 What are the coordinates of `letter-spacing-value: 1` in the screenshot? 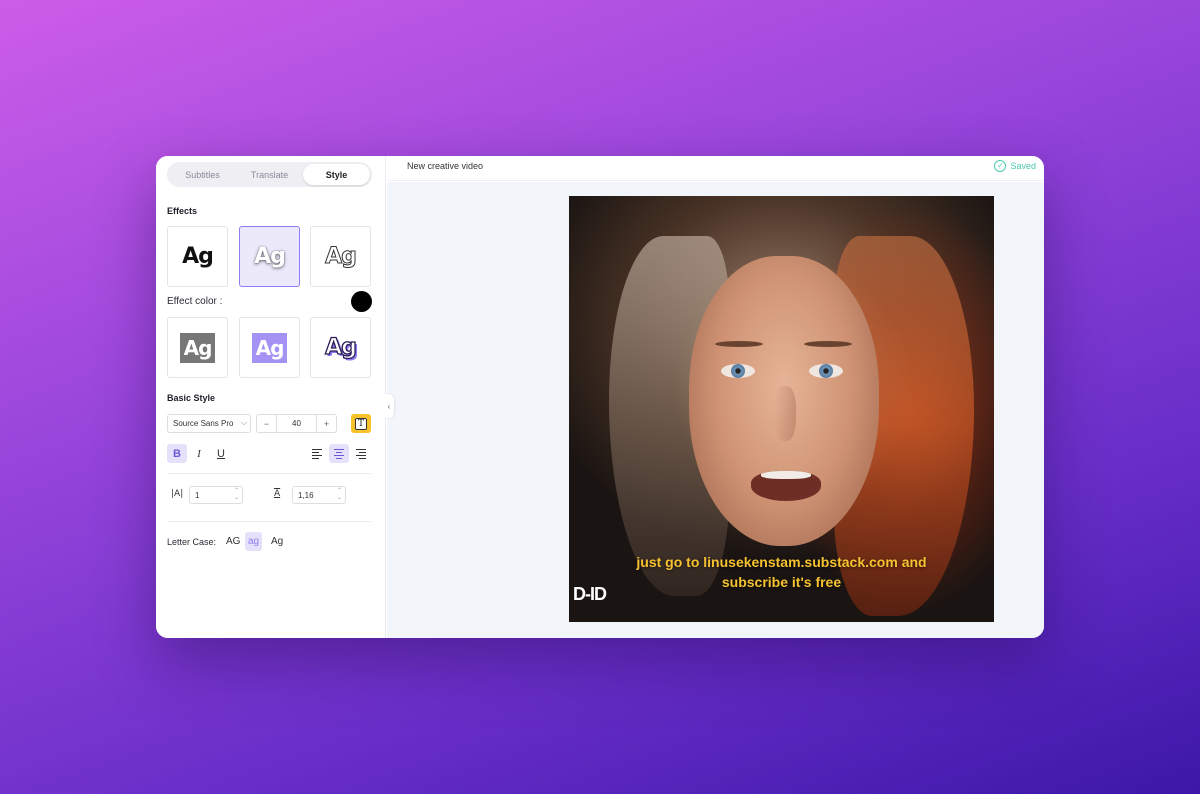 It's located at (197, 495).